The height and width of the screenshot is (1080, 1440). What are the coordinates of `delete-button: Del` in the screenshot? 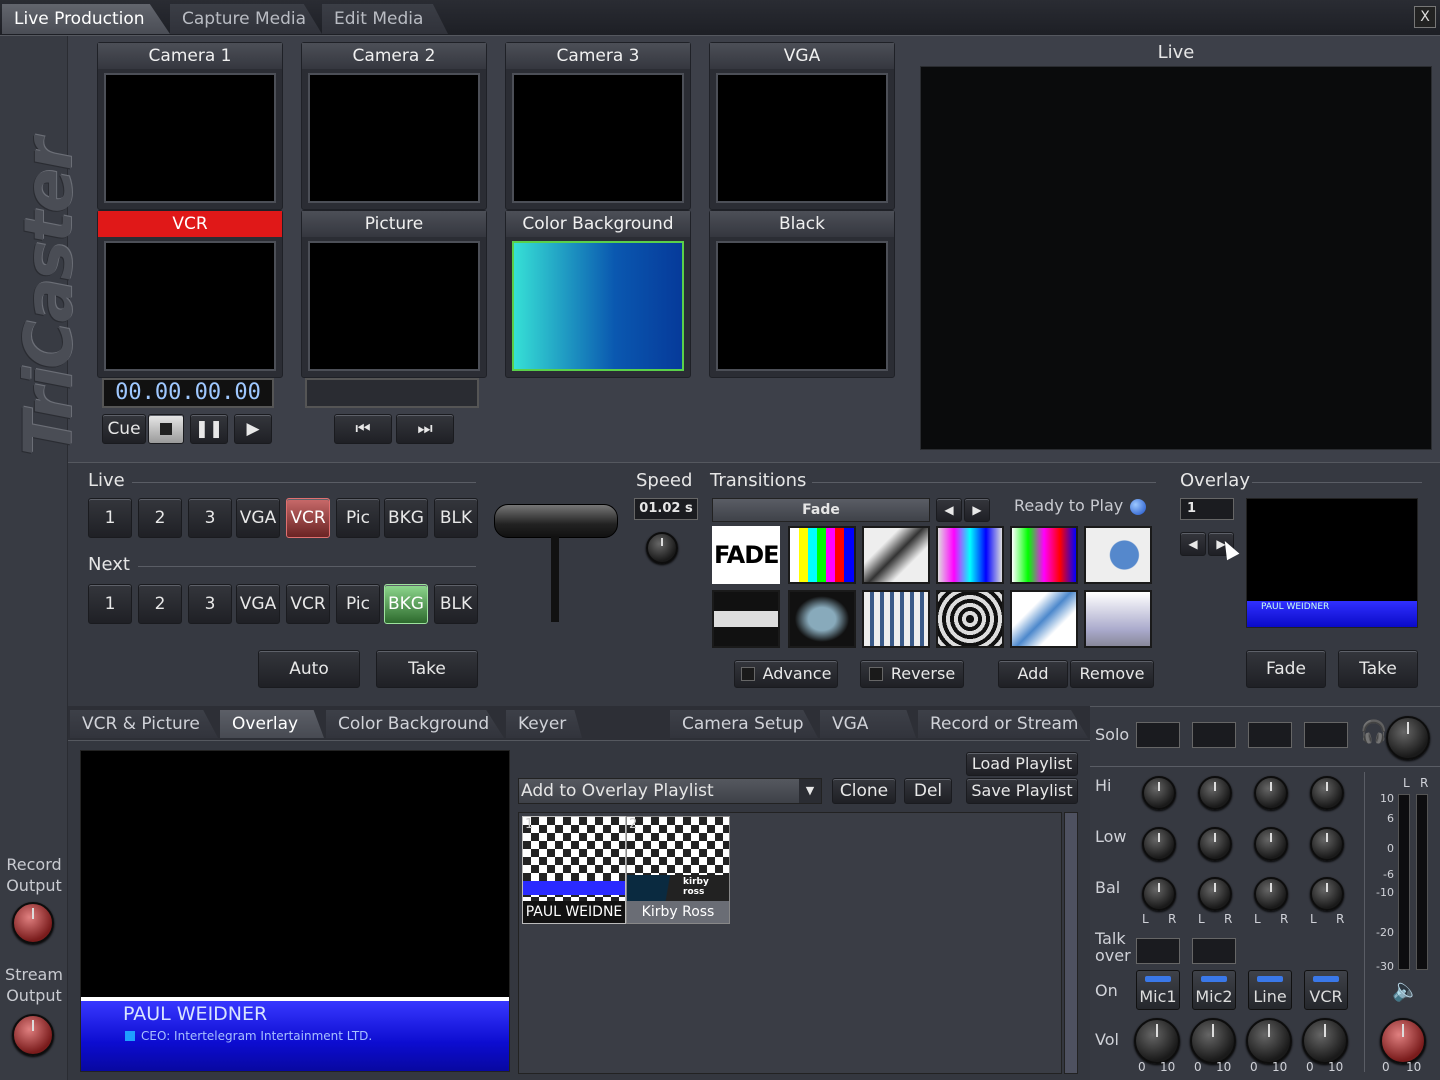 It's located at (928, 791).